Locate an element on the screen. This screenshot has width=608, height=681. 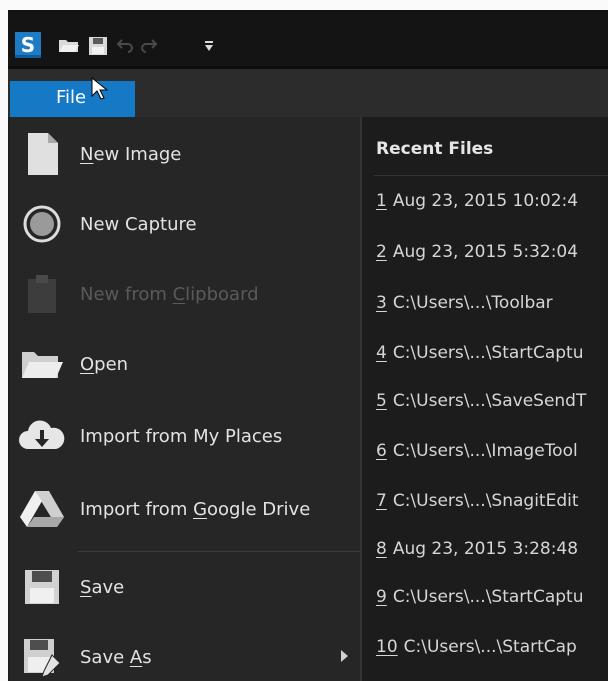
folder-open-icon is located at coordinates (42, 364).